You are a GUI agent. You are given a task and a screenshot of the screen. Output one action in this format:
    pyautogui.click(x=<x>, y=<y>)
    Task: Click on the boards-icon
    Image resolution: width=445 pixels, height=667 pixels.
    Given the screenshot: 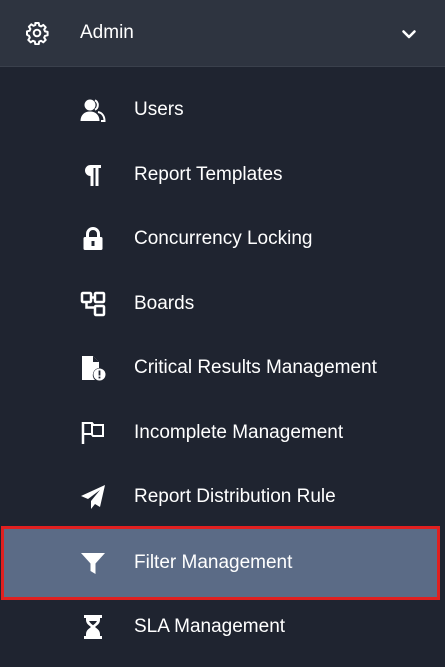 What is the action you would take?
    pyautogui.click(x=93, y=304)
    